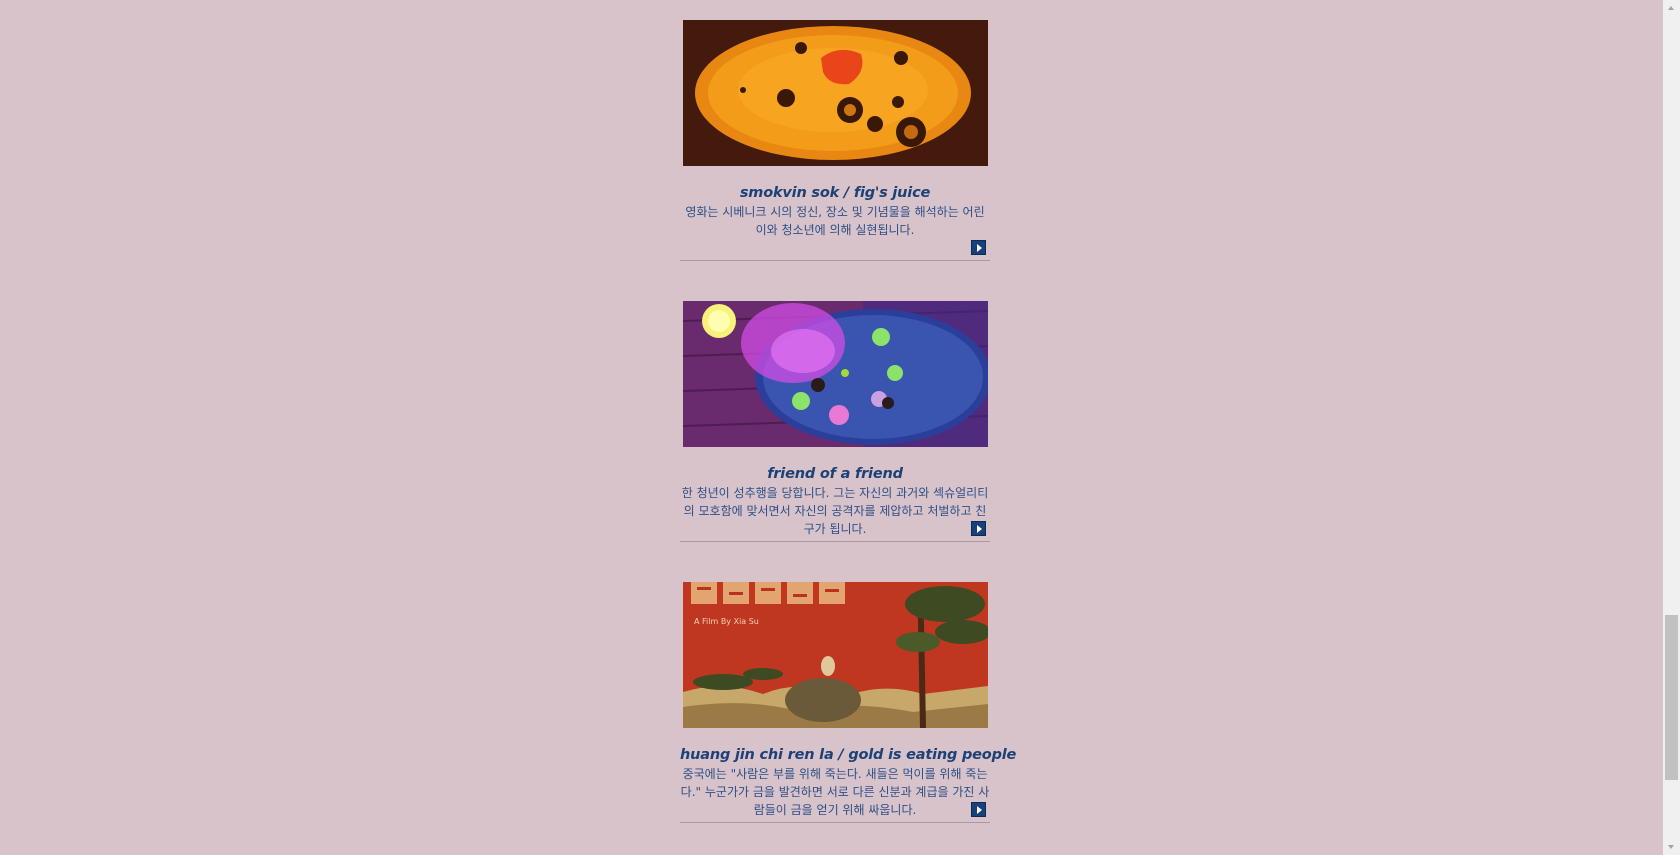  What do you see at coordinates (835, 193) in the screenshot?
I see `film-title: smokvin sok / fig's juice` at bounding box center [835, 193].